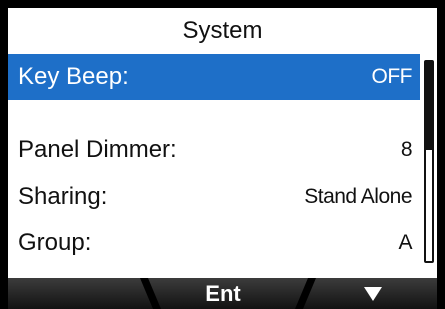  Describe the element at coordinates (214, 77) in the screenshot. I see `menu-item-key-beep: Key Beep: OFF` at that location.